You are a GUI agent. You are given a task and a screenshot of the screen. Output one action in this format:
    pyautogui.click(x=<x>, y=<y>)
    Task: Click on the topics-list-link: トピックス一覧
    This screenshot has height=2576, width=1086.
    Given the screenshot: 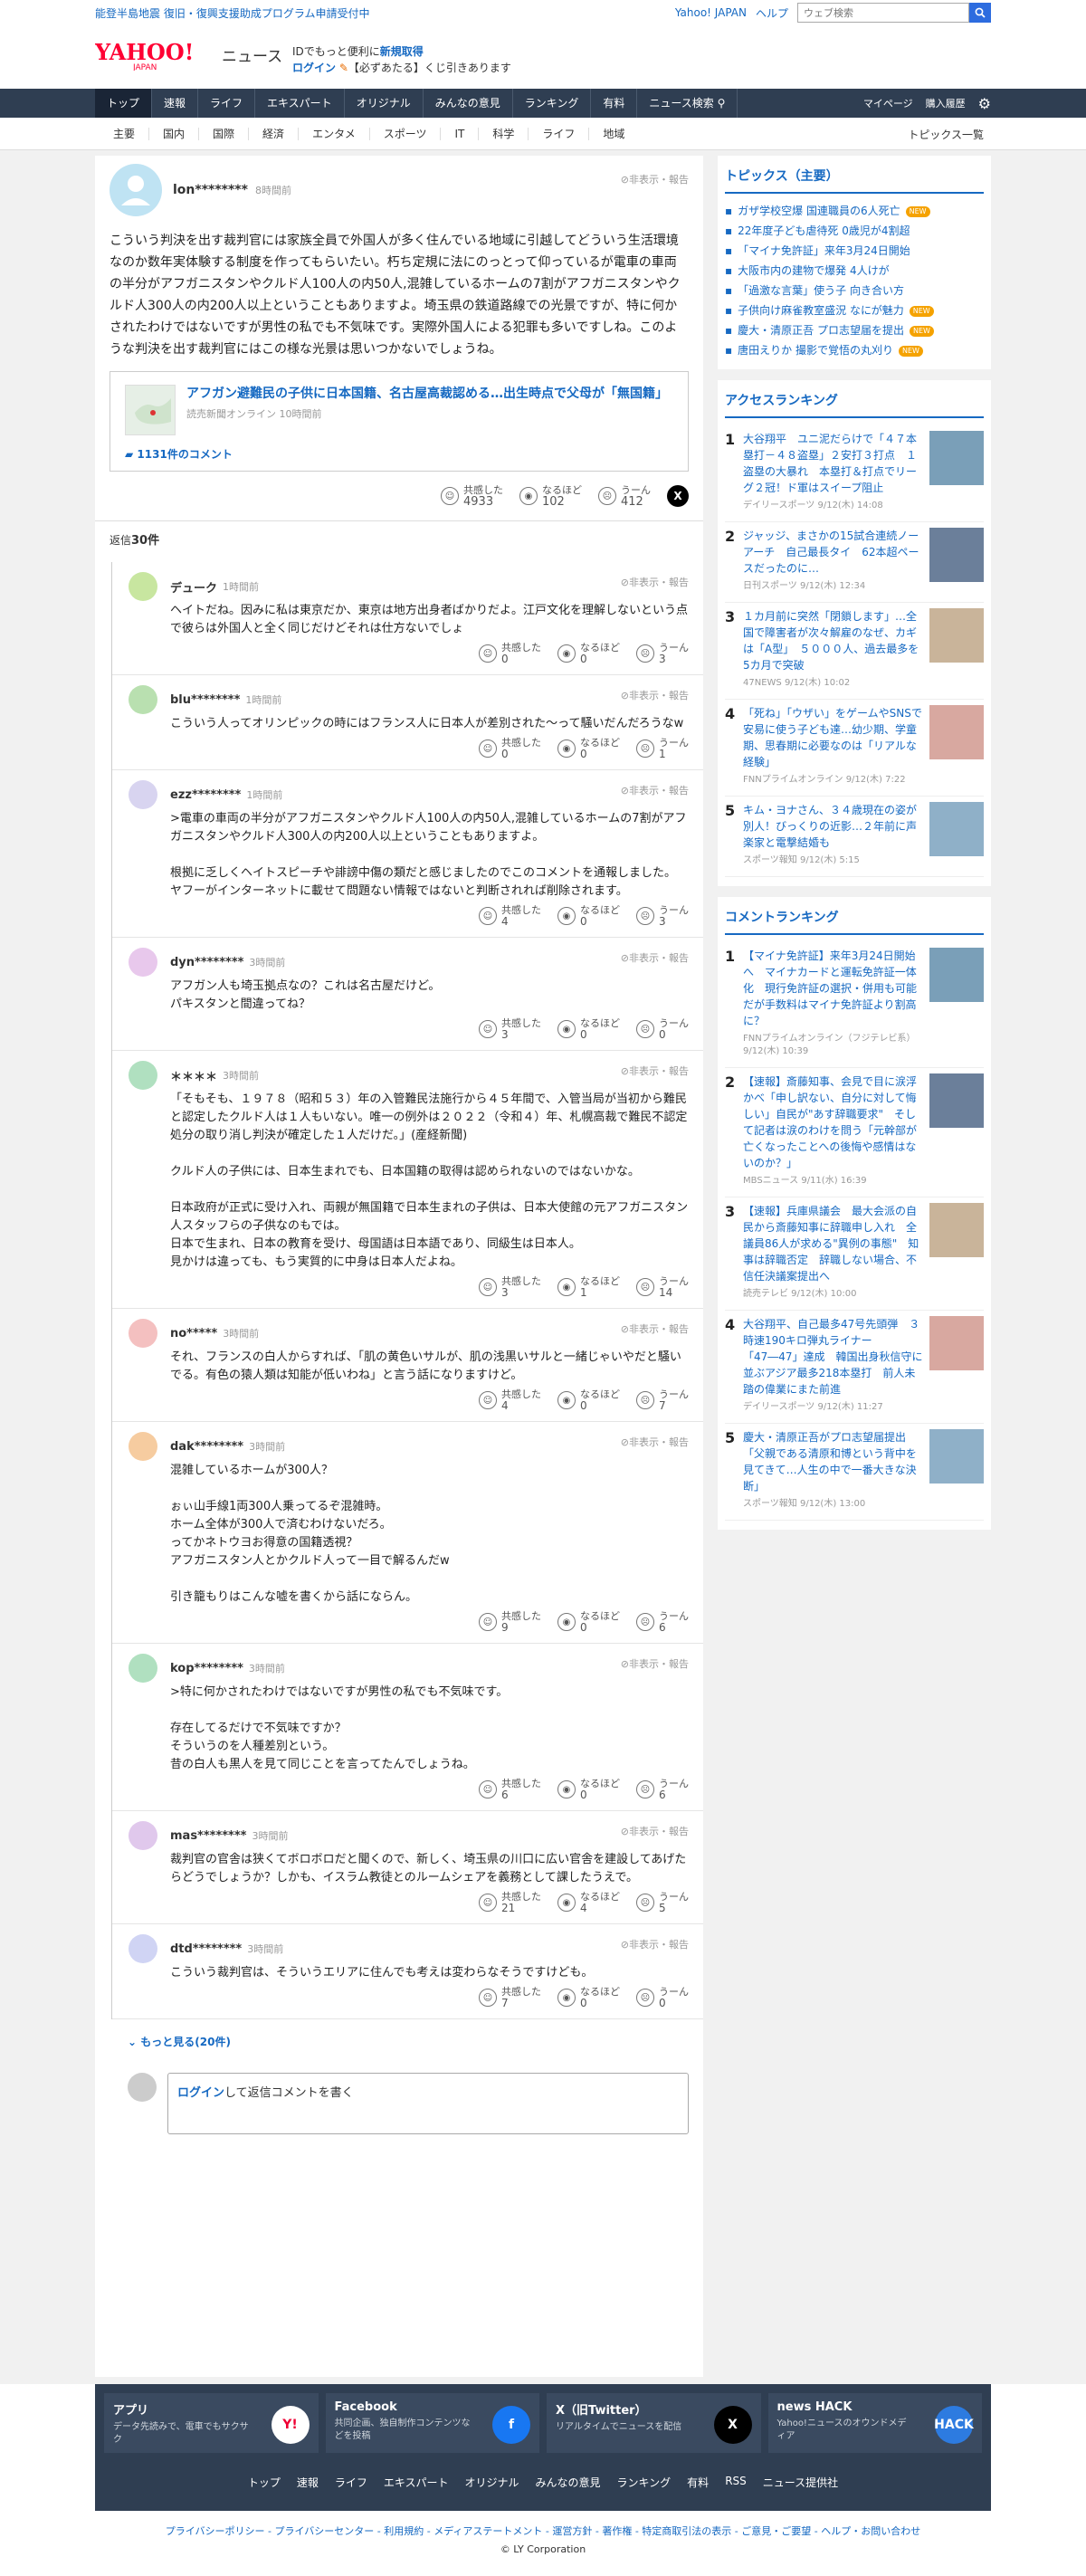 What is the action you would take?
    pyautogui.click(x=950, y=135)
    